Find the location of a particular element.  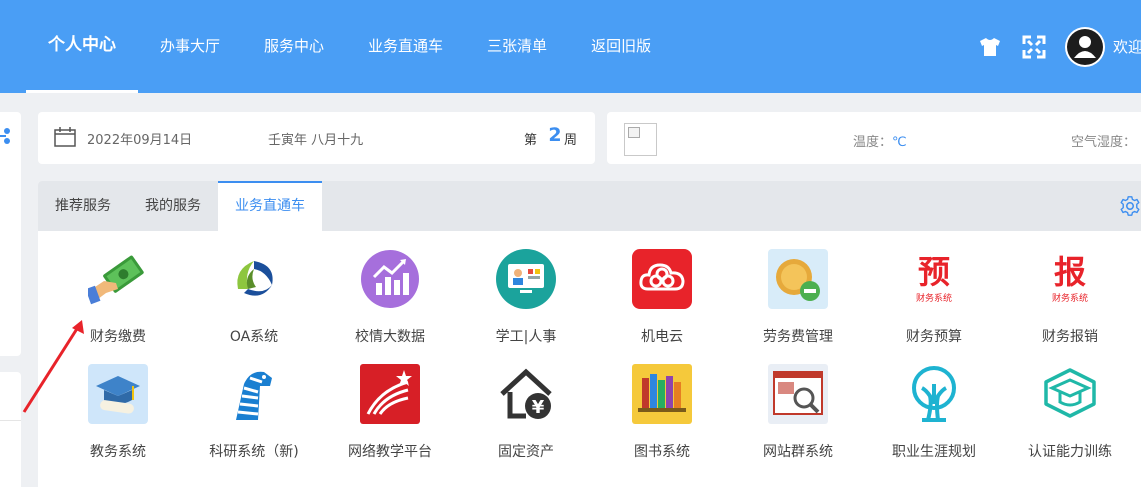

temperature-label-text: 温度： is located at coordinates (873, 142).